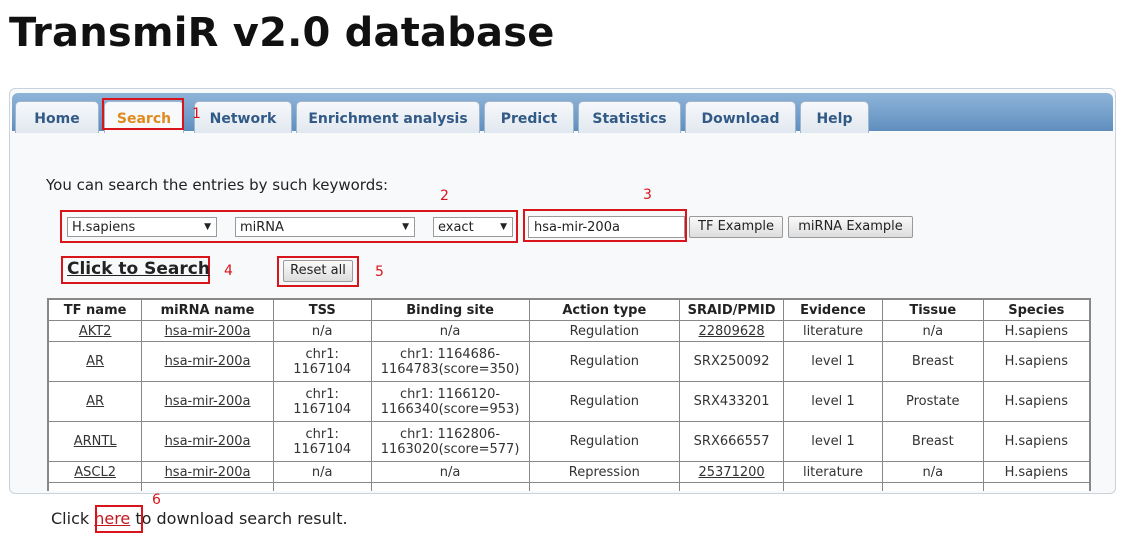 This screenshot has width=1128, height=549. Describe the element at coordinates (95, 309) in the screenshot. I see `column-header: TF name` at that location.